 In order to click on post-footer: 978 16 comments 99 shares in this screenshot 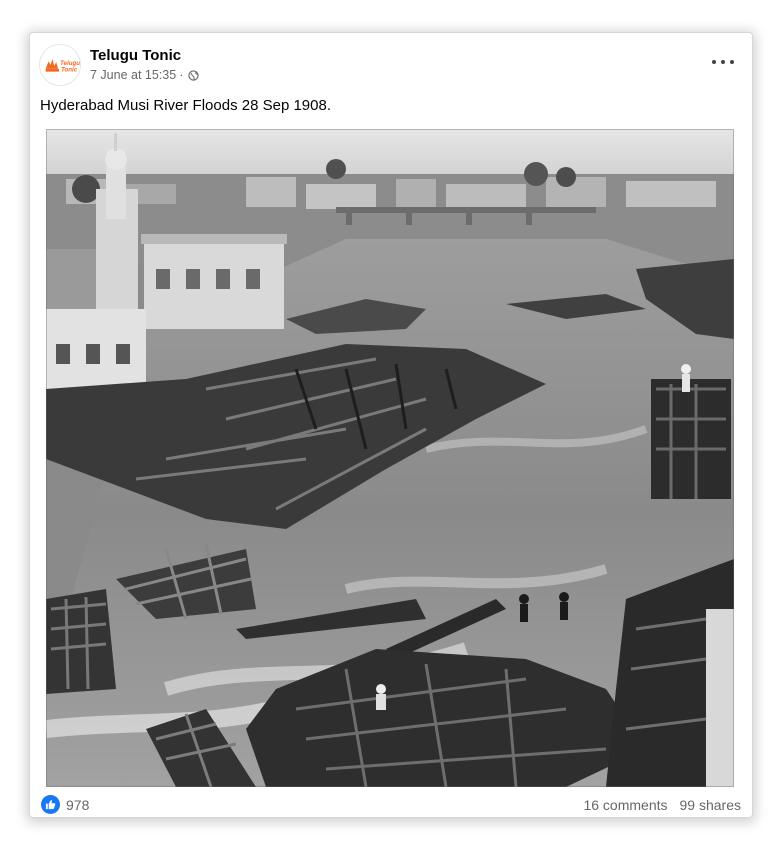, I will do `click(391, 803)`.